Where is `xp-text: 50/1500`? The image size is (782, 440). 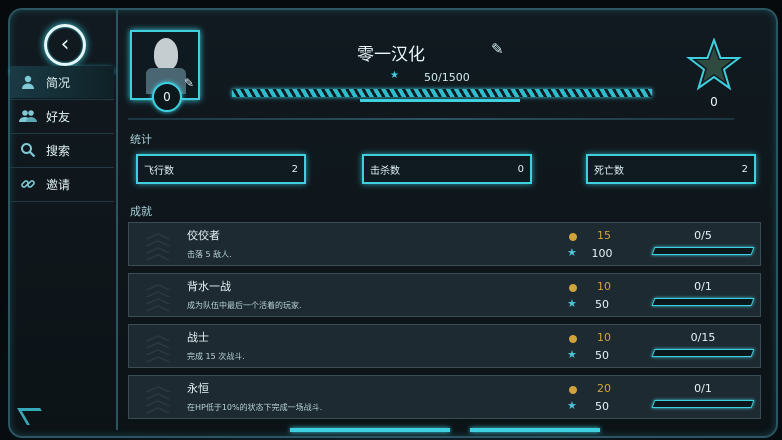
xp-text: 50/1500 is located at coordinates (447, 77).